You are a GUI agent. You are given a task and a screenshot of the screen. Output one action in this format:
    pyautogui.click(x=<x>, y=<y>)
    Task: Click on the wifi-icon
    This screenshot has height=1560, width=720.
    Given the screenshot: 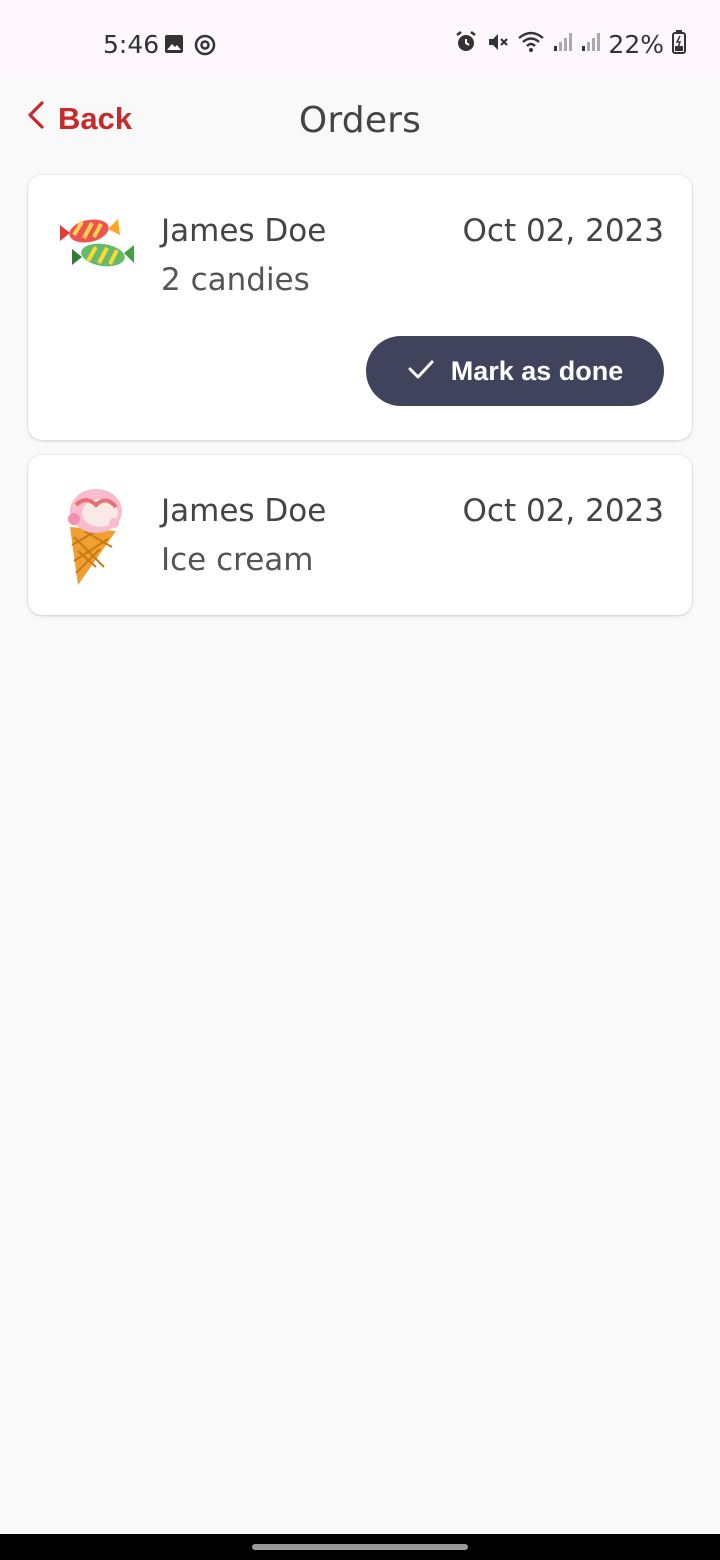 What is the action you would take?
    pyautogui.click(x=531, y=44)
    